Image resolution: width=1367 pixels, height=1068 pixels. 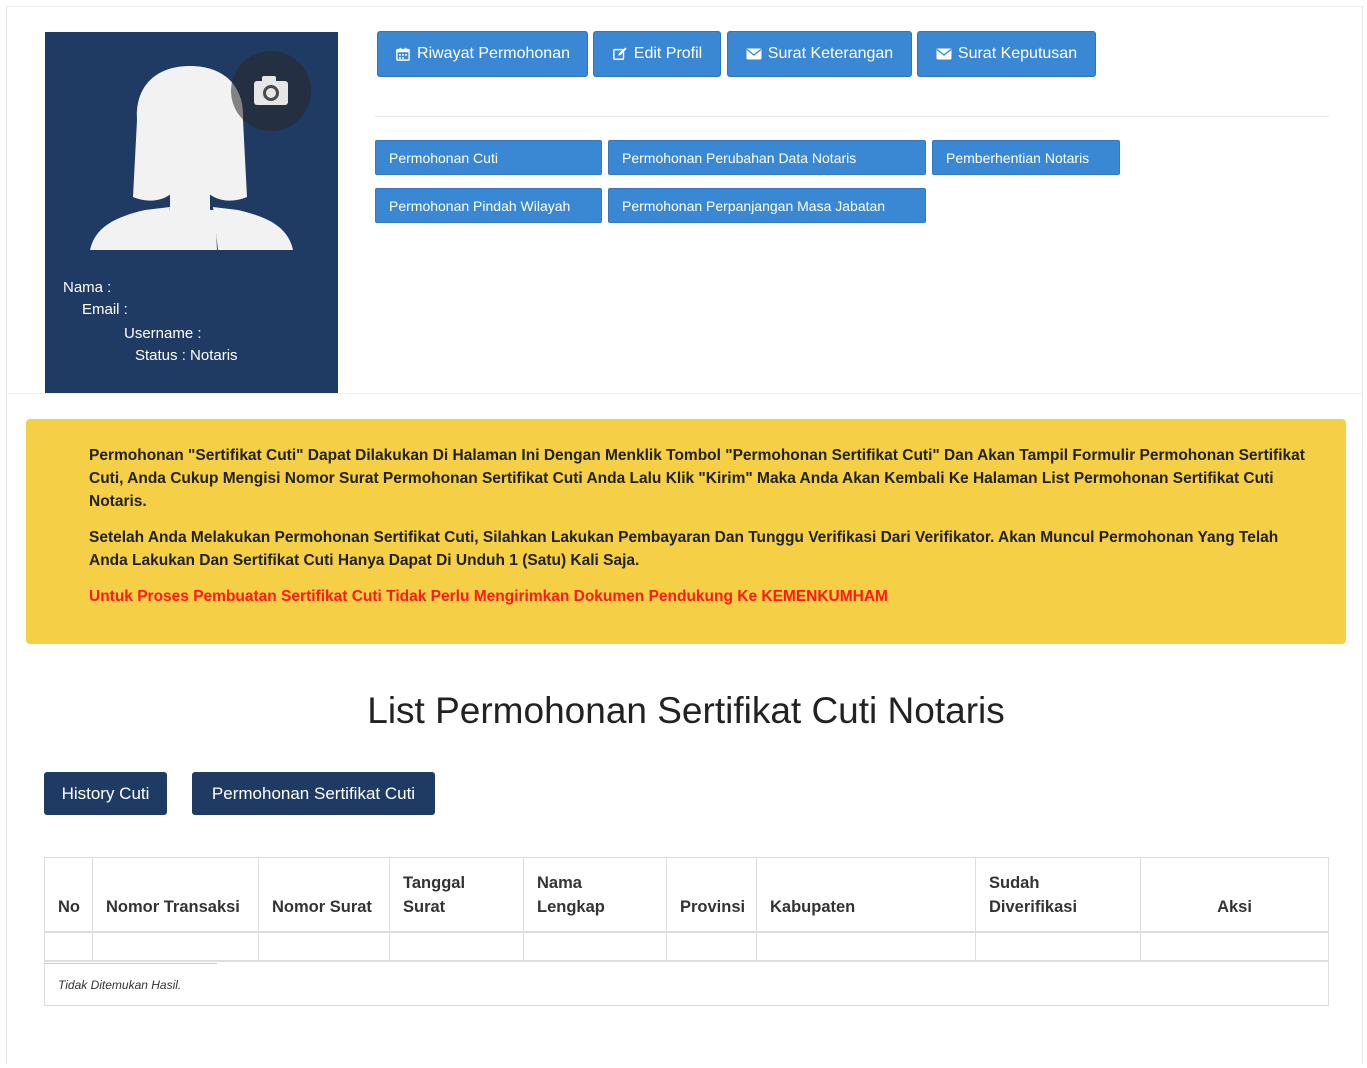 I want to click on page-title: List Permohonan Sertifikat Cuti Notaris, so click(x=686, y=710).